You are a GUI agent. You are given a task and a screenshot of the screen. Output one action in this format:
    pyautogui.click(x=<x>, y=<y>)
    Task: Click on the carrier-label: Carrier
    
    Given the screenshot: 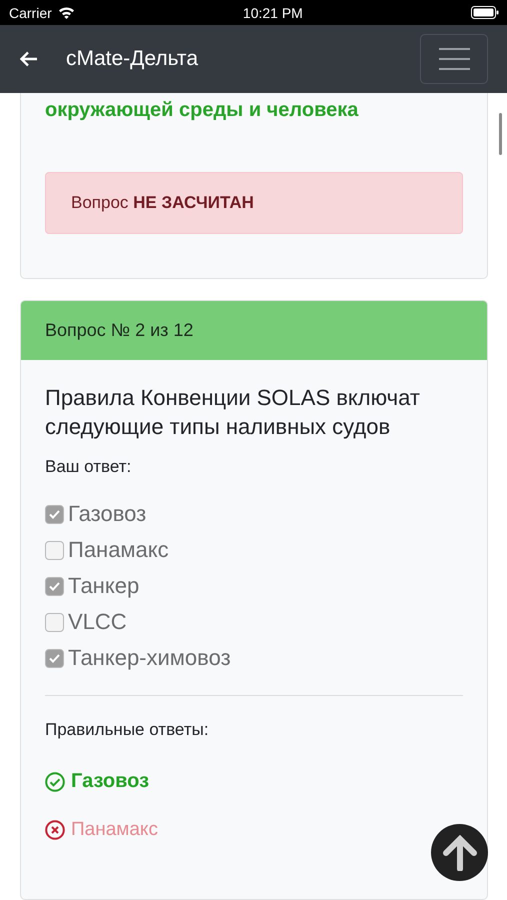 What is the action you would take?
    pyautogui.click(x=30, y=12)
    